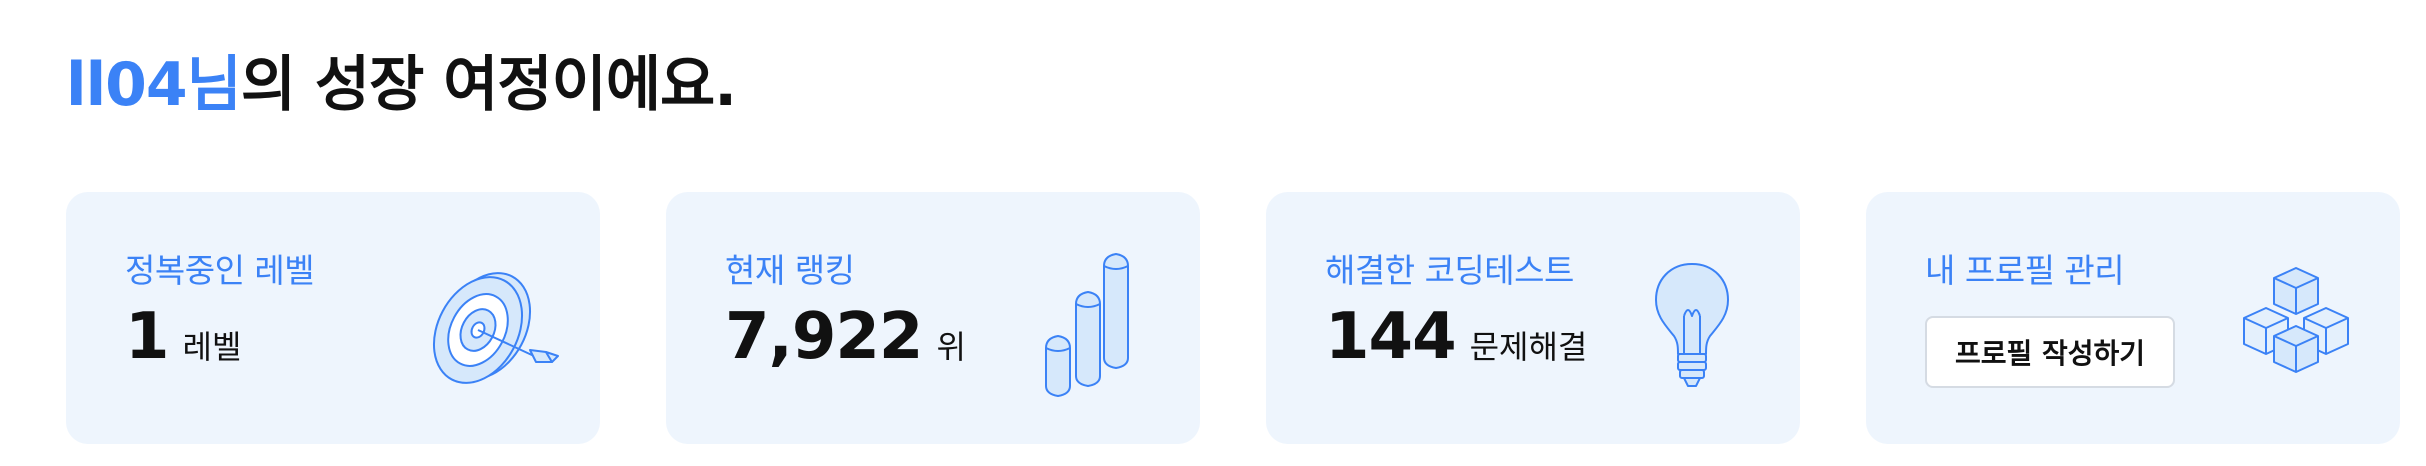 The height and width of the screenshot is (466, 2426). Describe the element at coordinates (1692, 325) in the screenshot. I see `lightbulb-icon` at that location.